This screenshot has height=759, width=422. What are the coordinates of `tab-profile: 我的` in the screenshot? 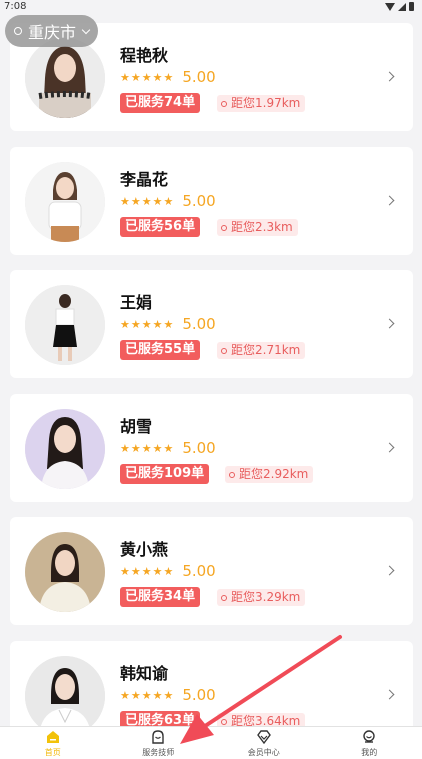 It's located at (369, 743).